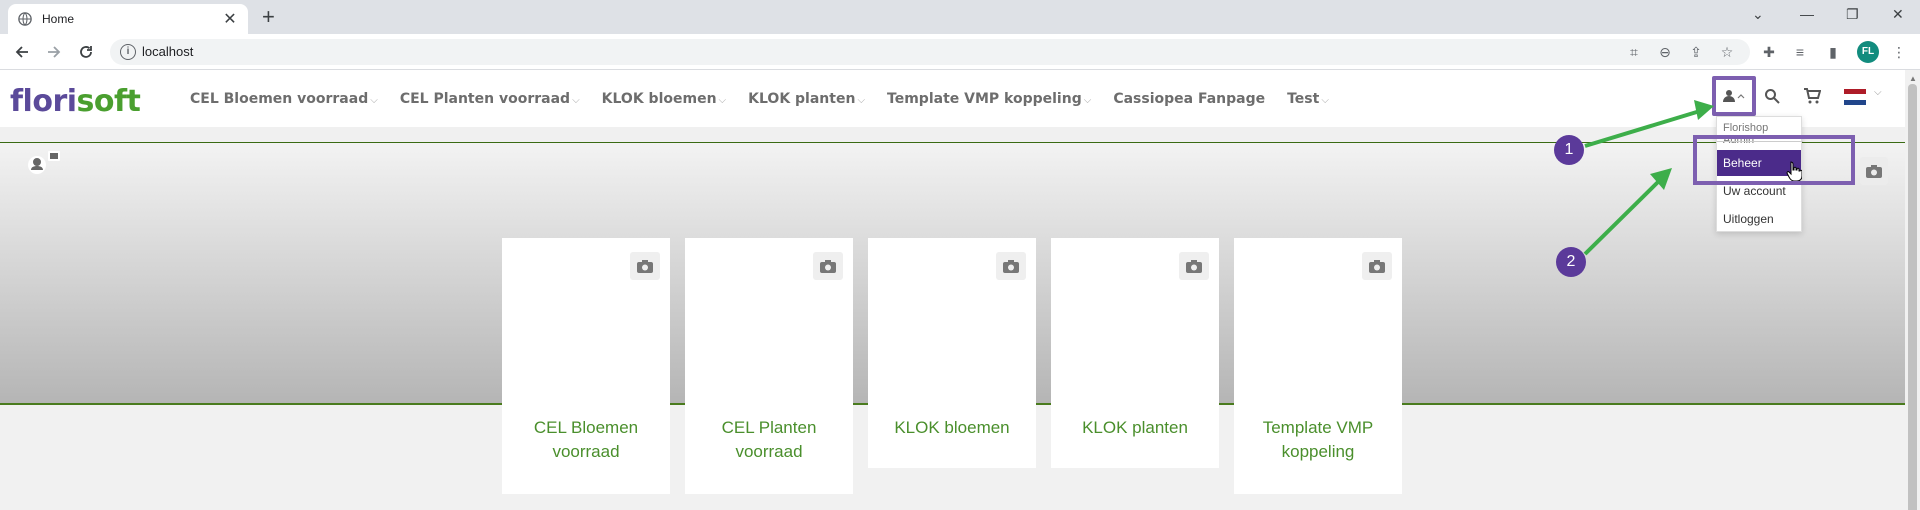 The width and height of the screenshot is (1920, 510). I want to click on site-info-icon: i, so click(128, 52).